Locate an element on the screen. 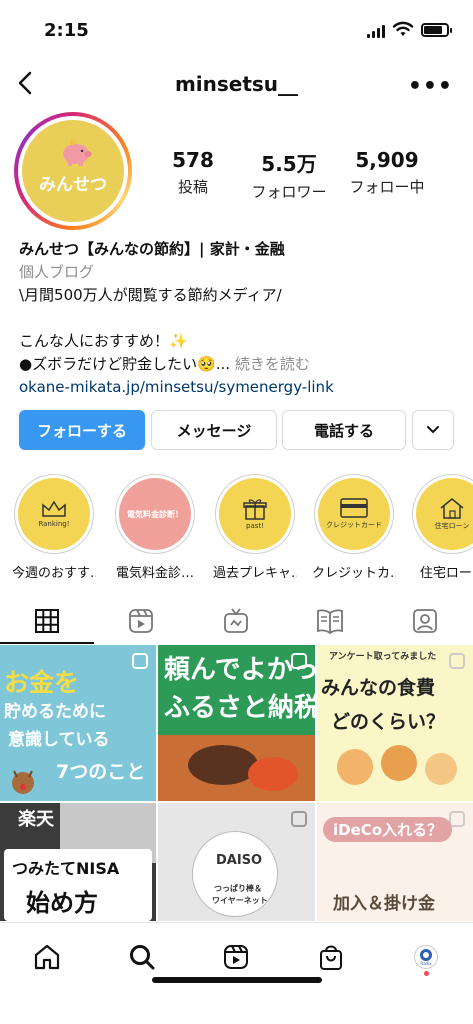  guide-icon is located at coordinates (330, 621).